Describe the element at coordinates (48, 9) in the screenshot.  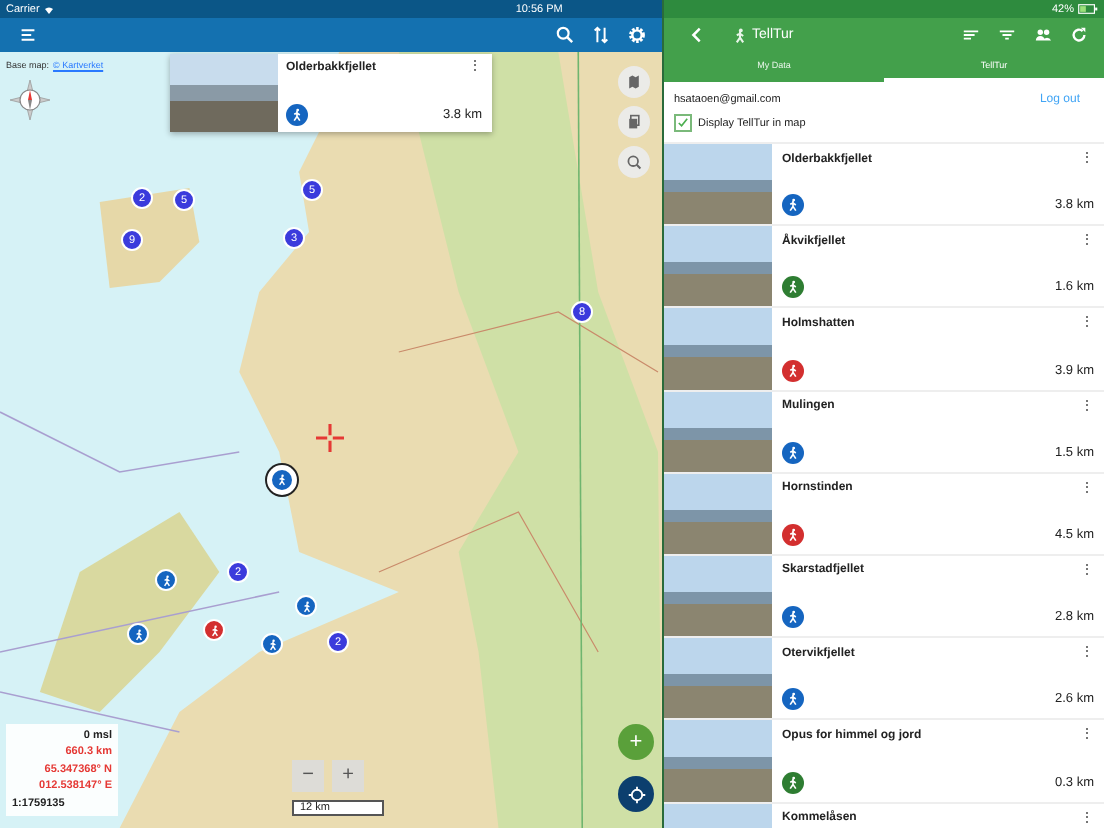
I see `wifi-icon` at that location.